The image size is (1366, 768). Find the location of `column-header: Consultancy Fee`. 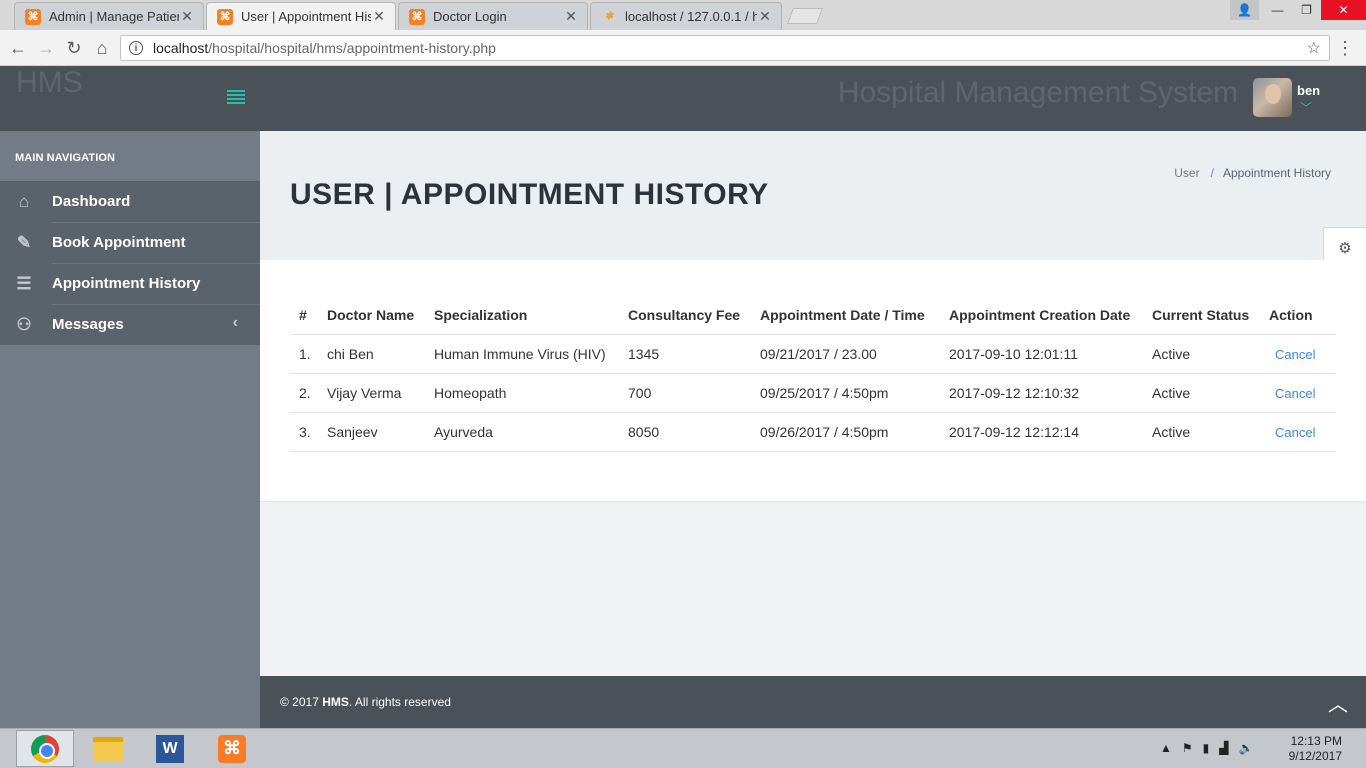

column-header: Consultancy Fee is located at coordinates (690, 316).